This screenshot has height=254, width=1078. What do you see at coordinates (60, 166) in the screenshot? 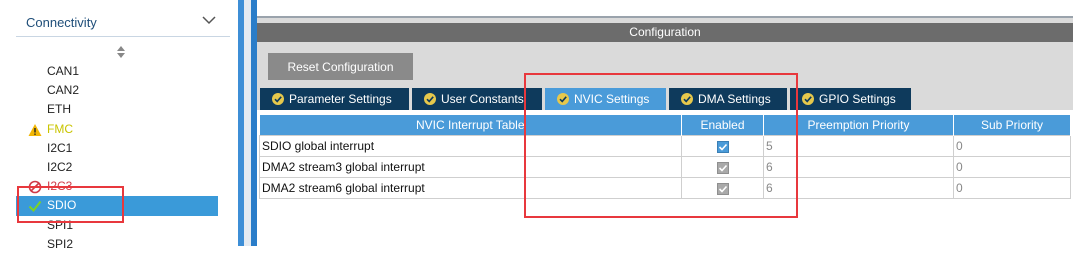
I see `sidebar-item-label: I2C2` at bounding box center [60, 166].